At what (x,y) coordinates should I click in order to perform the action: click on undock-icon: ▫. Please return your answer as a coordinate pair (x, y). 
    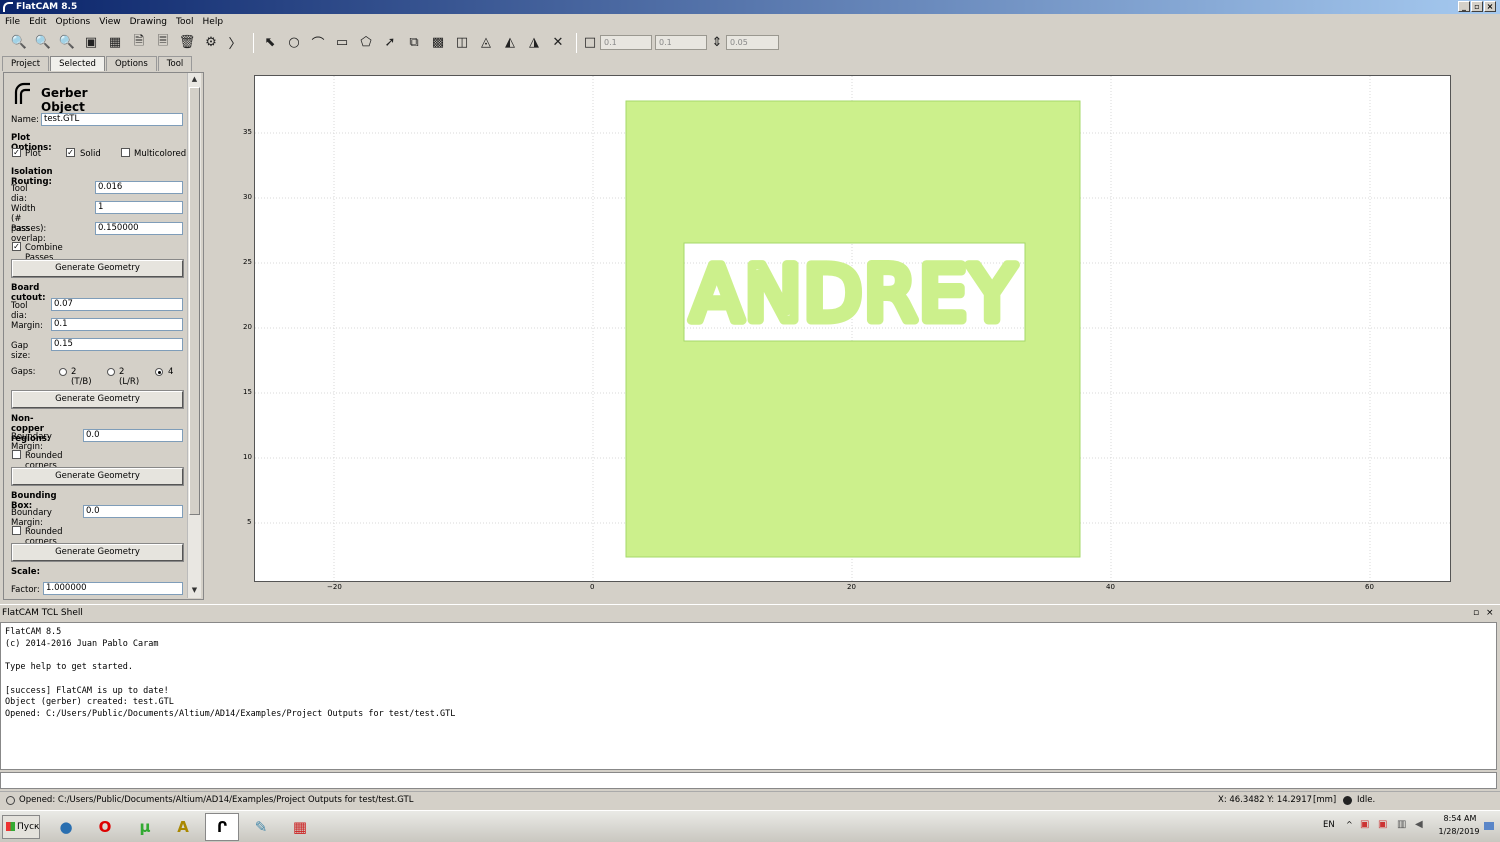
    Looking at the image, I should click on (1476, 613).